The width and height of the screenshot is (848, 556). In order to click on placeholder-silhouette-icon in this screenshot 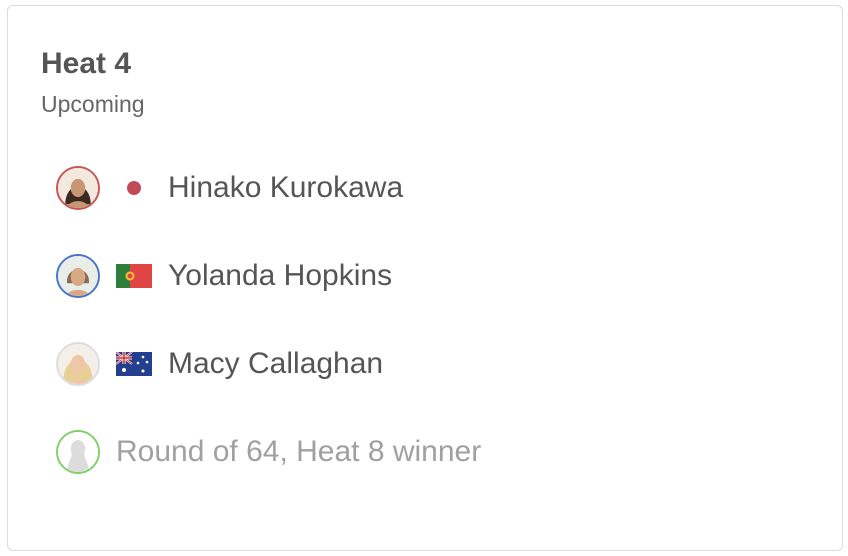, I will do `click(78, 452)`.